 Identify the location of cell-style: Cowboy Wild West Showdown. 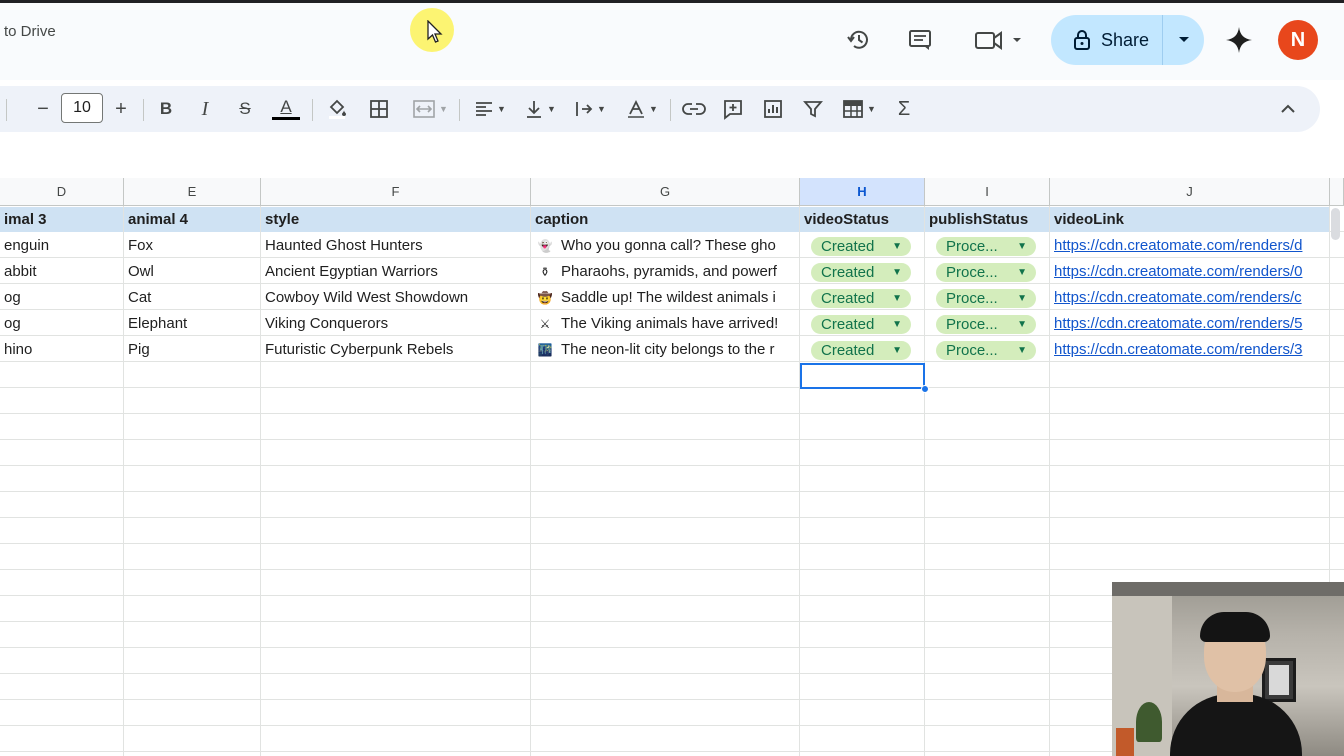
(395, 298).